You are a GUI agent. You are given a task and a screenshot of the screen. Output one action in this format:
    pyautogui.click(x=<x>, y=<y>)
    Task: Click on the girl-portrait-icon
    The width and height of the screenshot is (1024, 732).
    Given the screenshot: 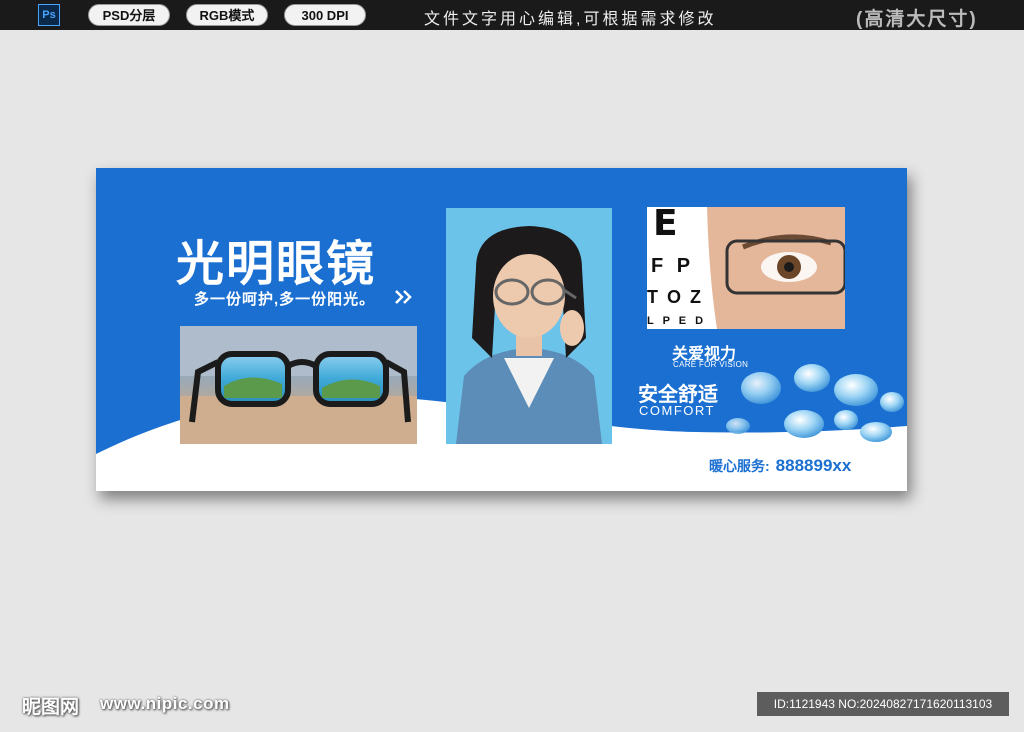 What is the action you would take?
    pyautogui.click(x=529, y=326)
    